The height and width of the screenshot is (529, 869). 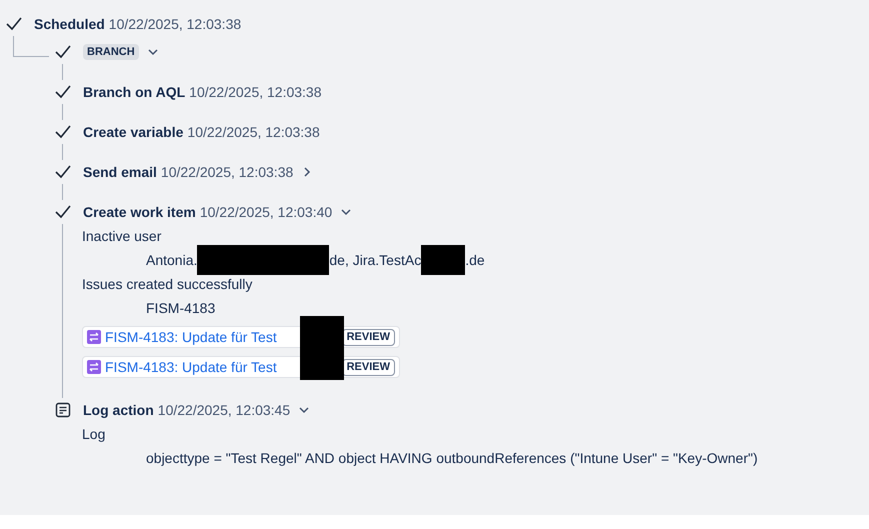 What do you see at coordinates (133, 132) in the screenshot?
I see `step-title: Create variable` at bounding box center [133, 132].